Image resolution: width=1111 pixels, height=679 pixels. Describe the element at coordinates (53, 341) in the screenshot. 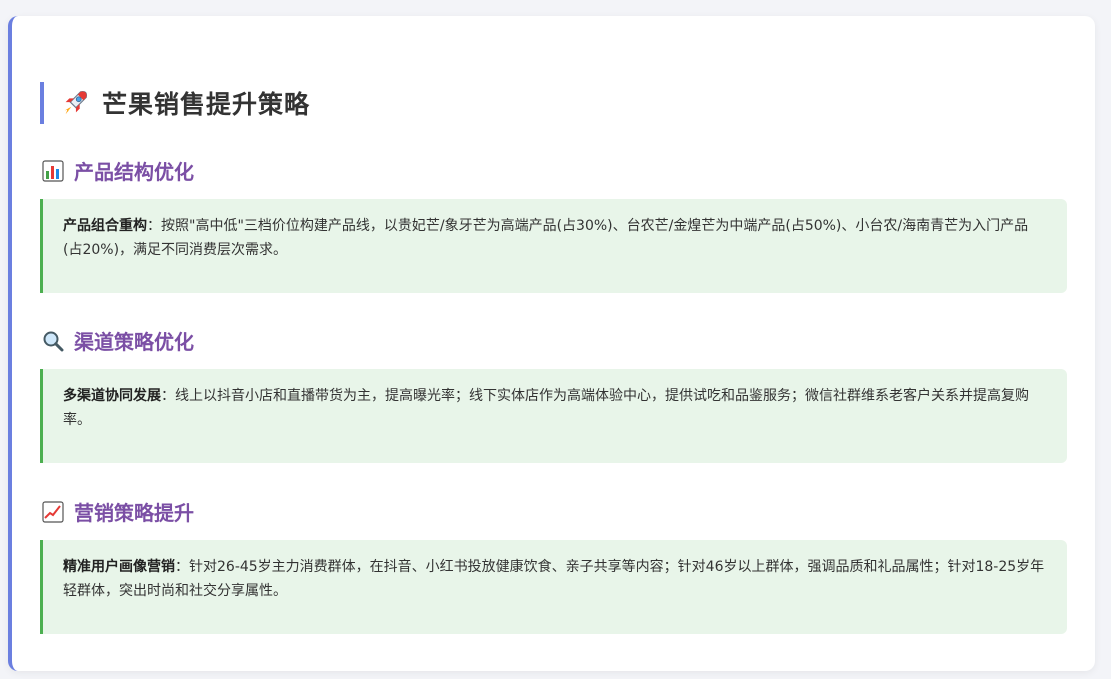

I see `magnifier-icon` at that location.